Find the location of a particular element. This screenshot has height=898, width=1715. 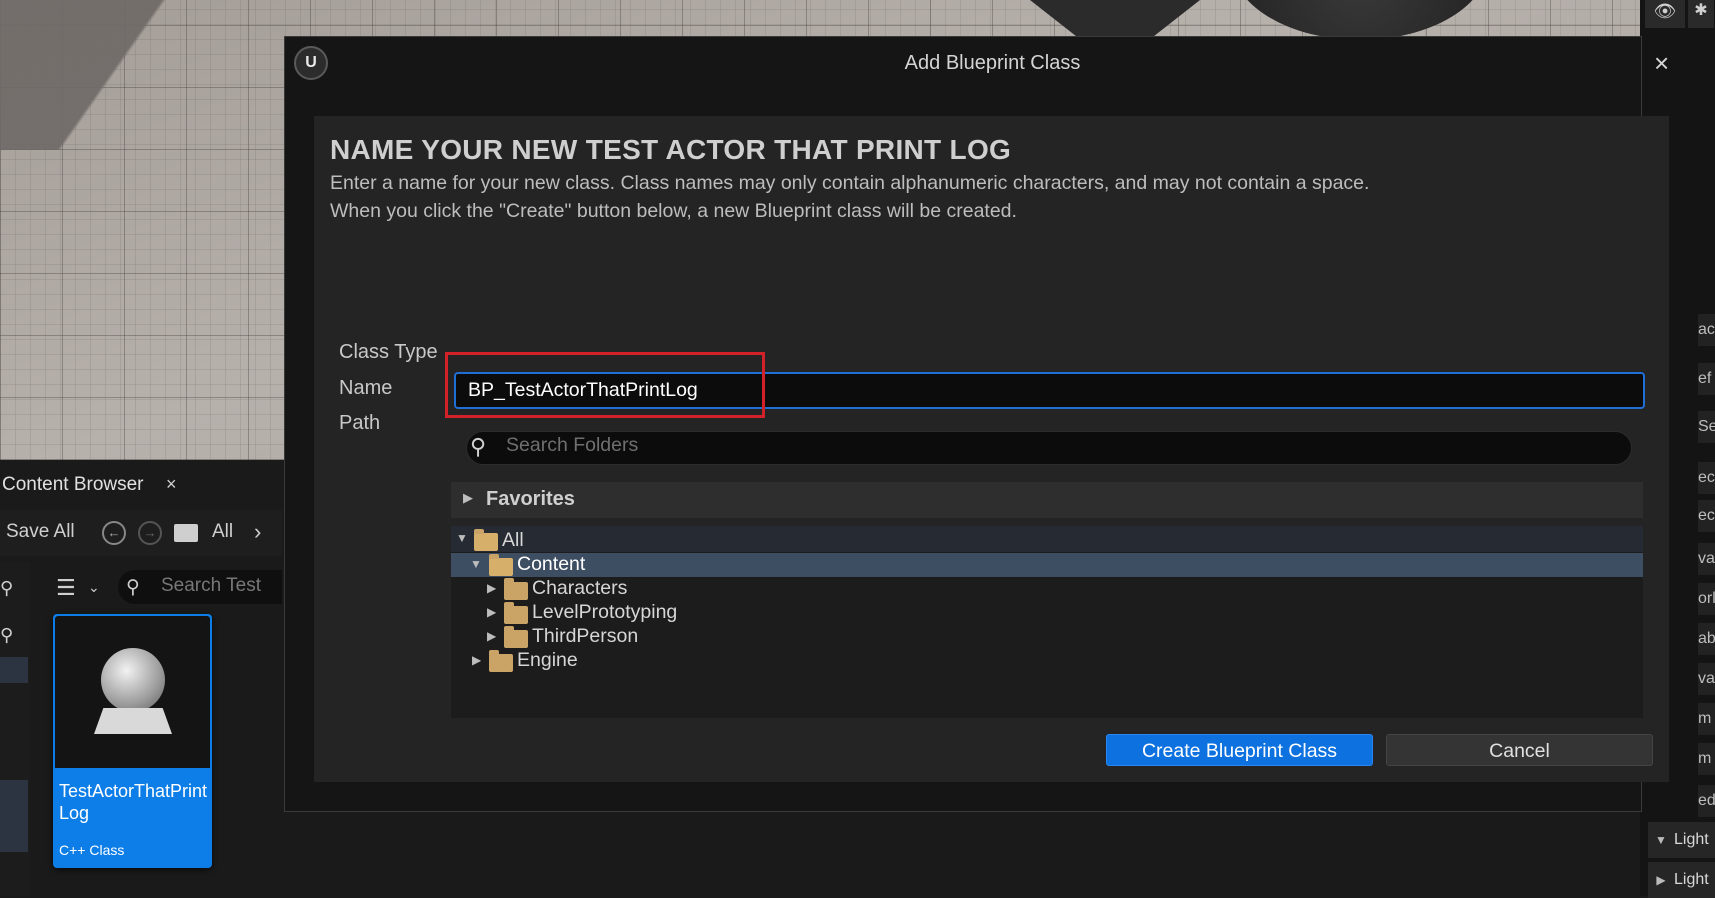

back-arrow-icon: ← is located at coordinates (114, 533).